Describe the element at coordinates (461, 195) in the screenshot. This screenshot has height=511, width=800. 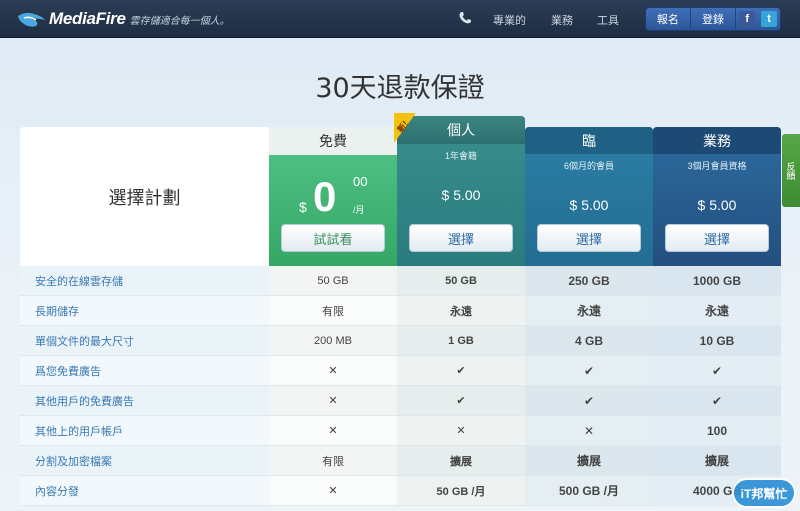
I see `plan-personal-price: $ 5.00` at that location.